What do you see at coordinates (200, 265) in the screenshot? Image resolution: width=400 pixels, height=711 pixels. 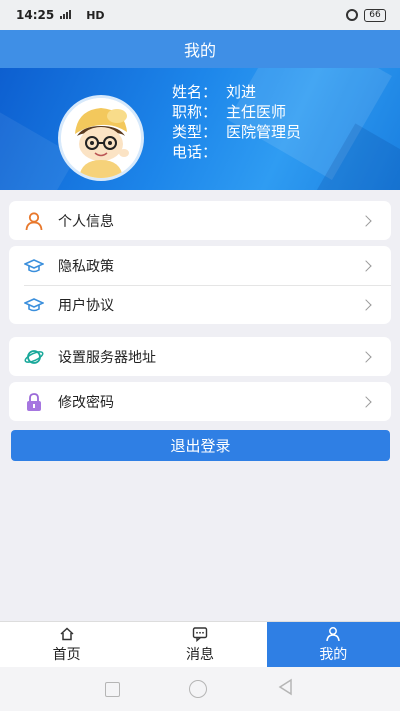 I see `menu-item-privacy-policy: 隐私政策` at bounding box center [200, 265].